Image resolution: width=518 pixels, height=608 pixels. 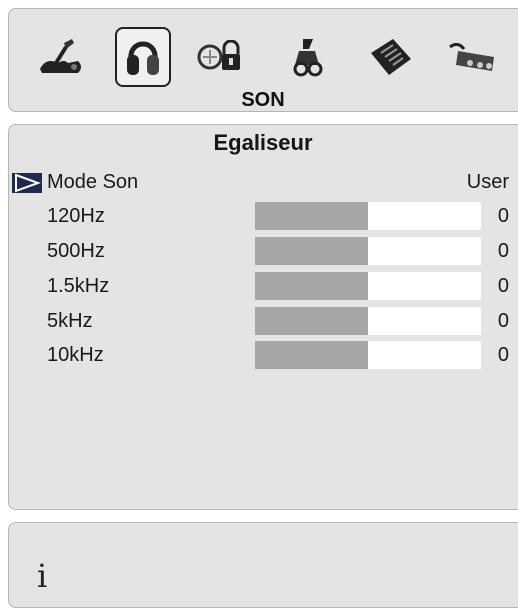 I want to click on info-panel: i, so click(x=263, y=565).